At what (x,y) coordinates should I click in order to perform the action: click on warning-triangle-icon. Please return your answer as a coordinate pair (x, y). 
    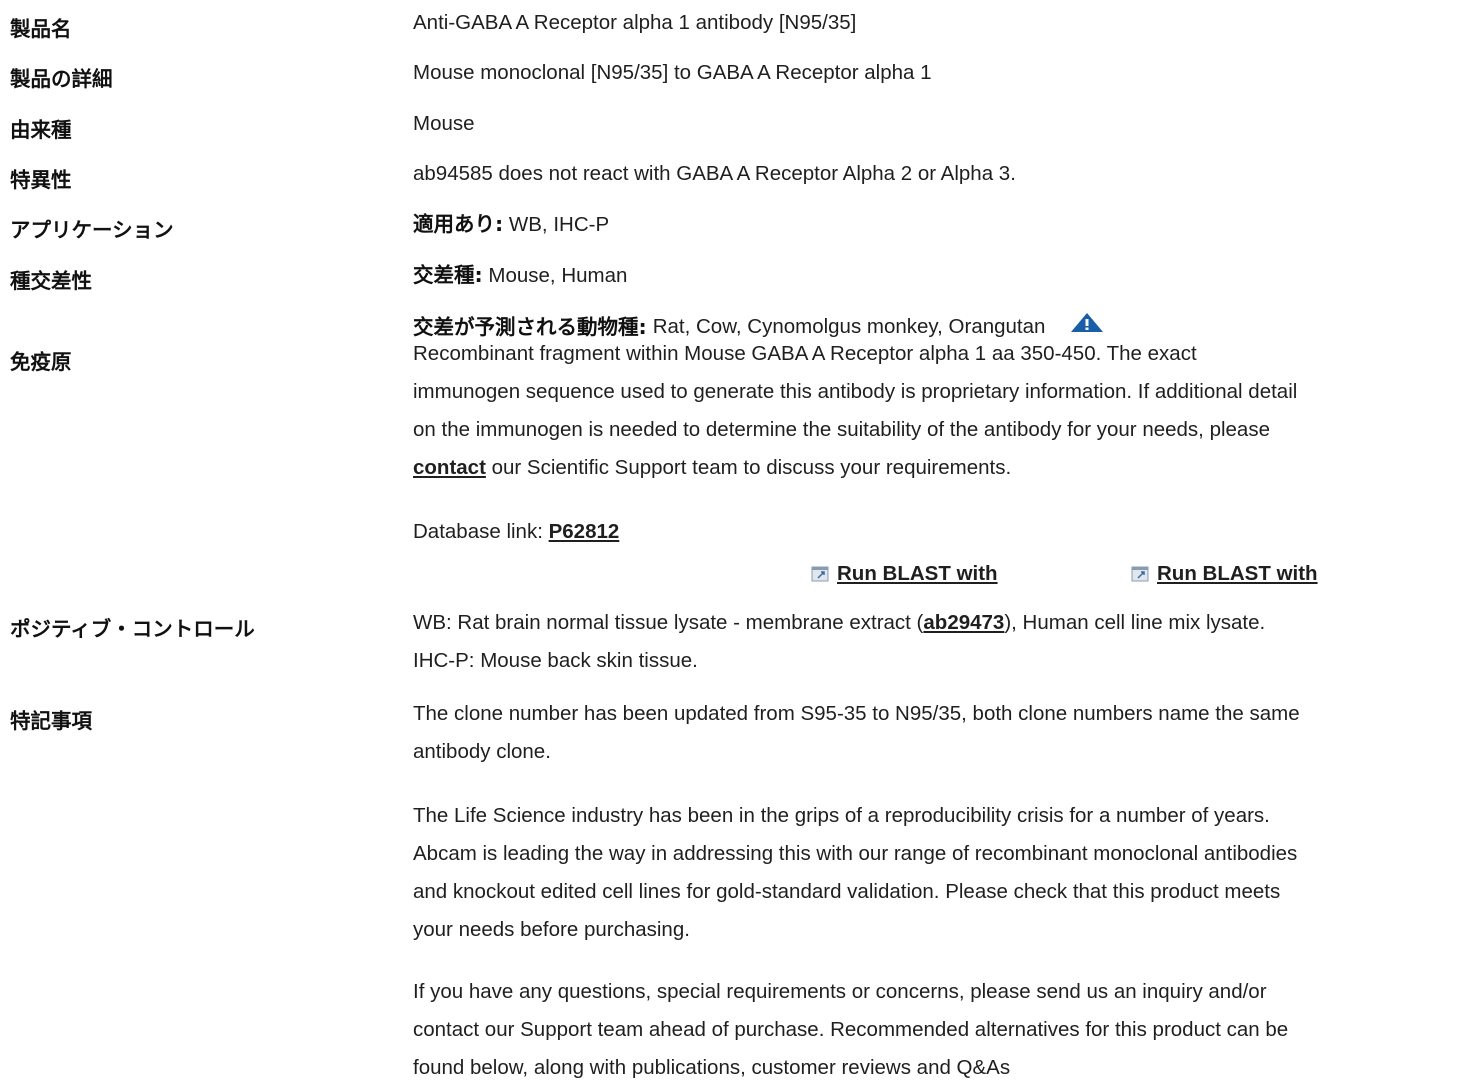
    Looking at the image, I should click on (1087, 323).